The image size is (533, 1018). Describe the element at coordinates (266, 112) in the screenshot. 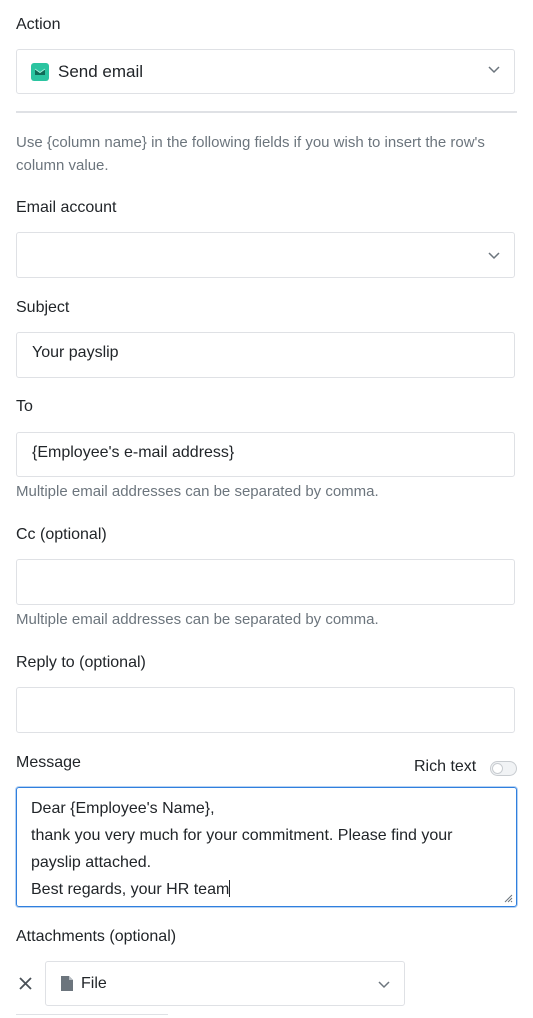

I see `divider` at that location.